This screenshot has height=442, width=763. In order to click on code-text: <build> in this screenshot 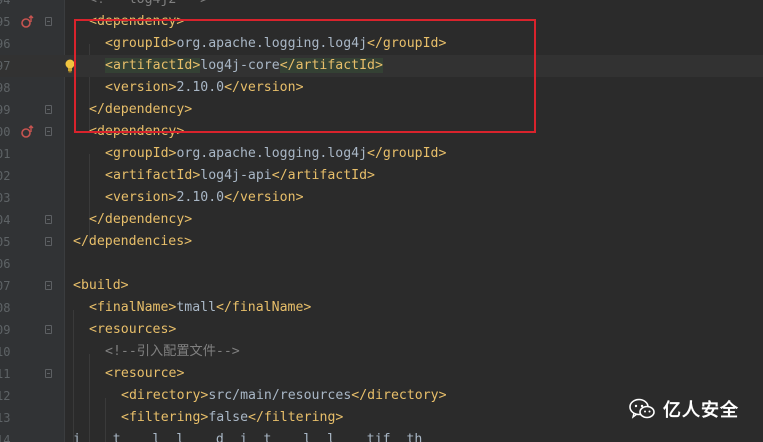, I will do `click(101, 286)`.